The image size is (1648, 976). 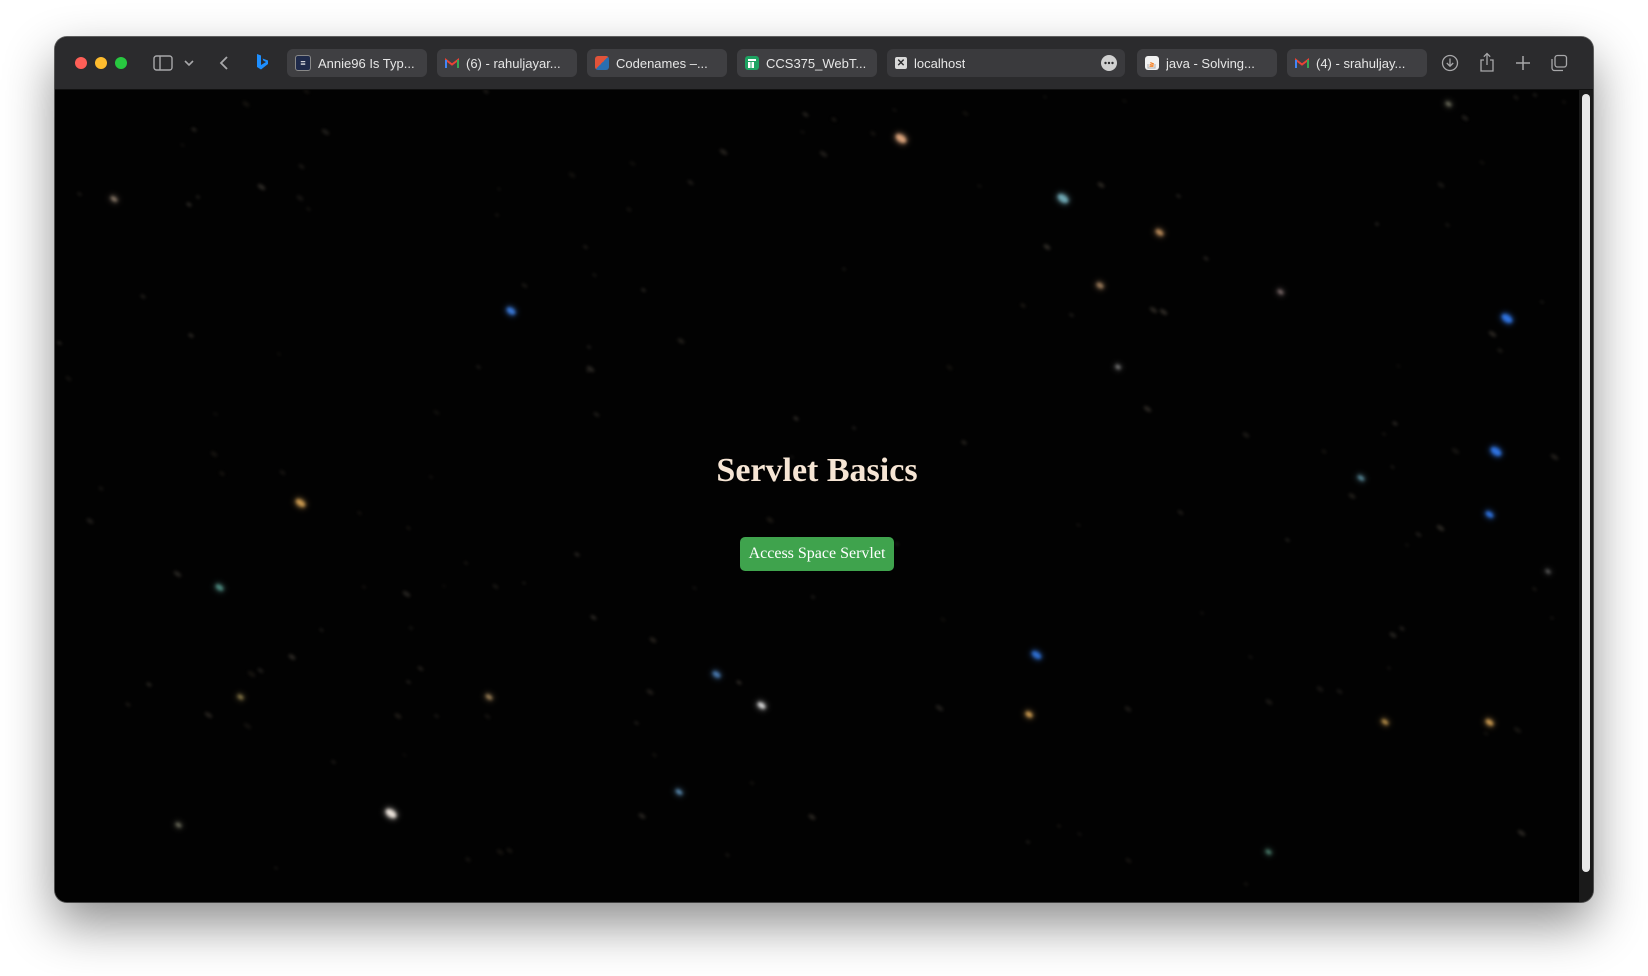 What do you see at coordinates (1523, 63) in the screenshot?
I see `new-tab-icon` at bounding box center [1523, 63].